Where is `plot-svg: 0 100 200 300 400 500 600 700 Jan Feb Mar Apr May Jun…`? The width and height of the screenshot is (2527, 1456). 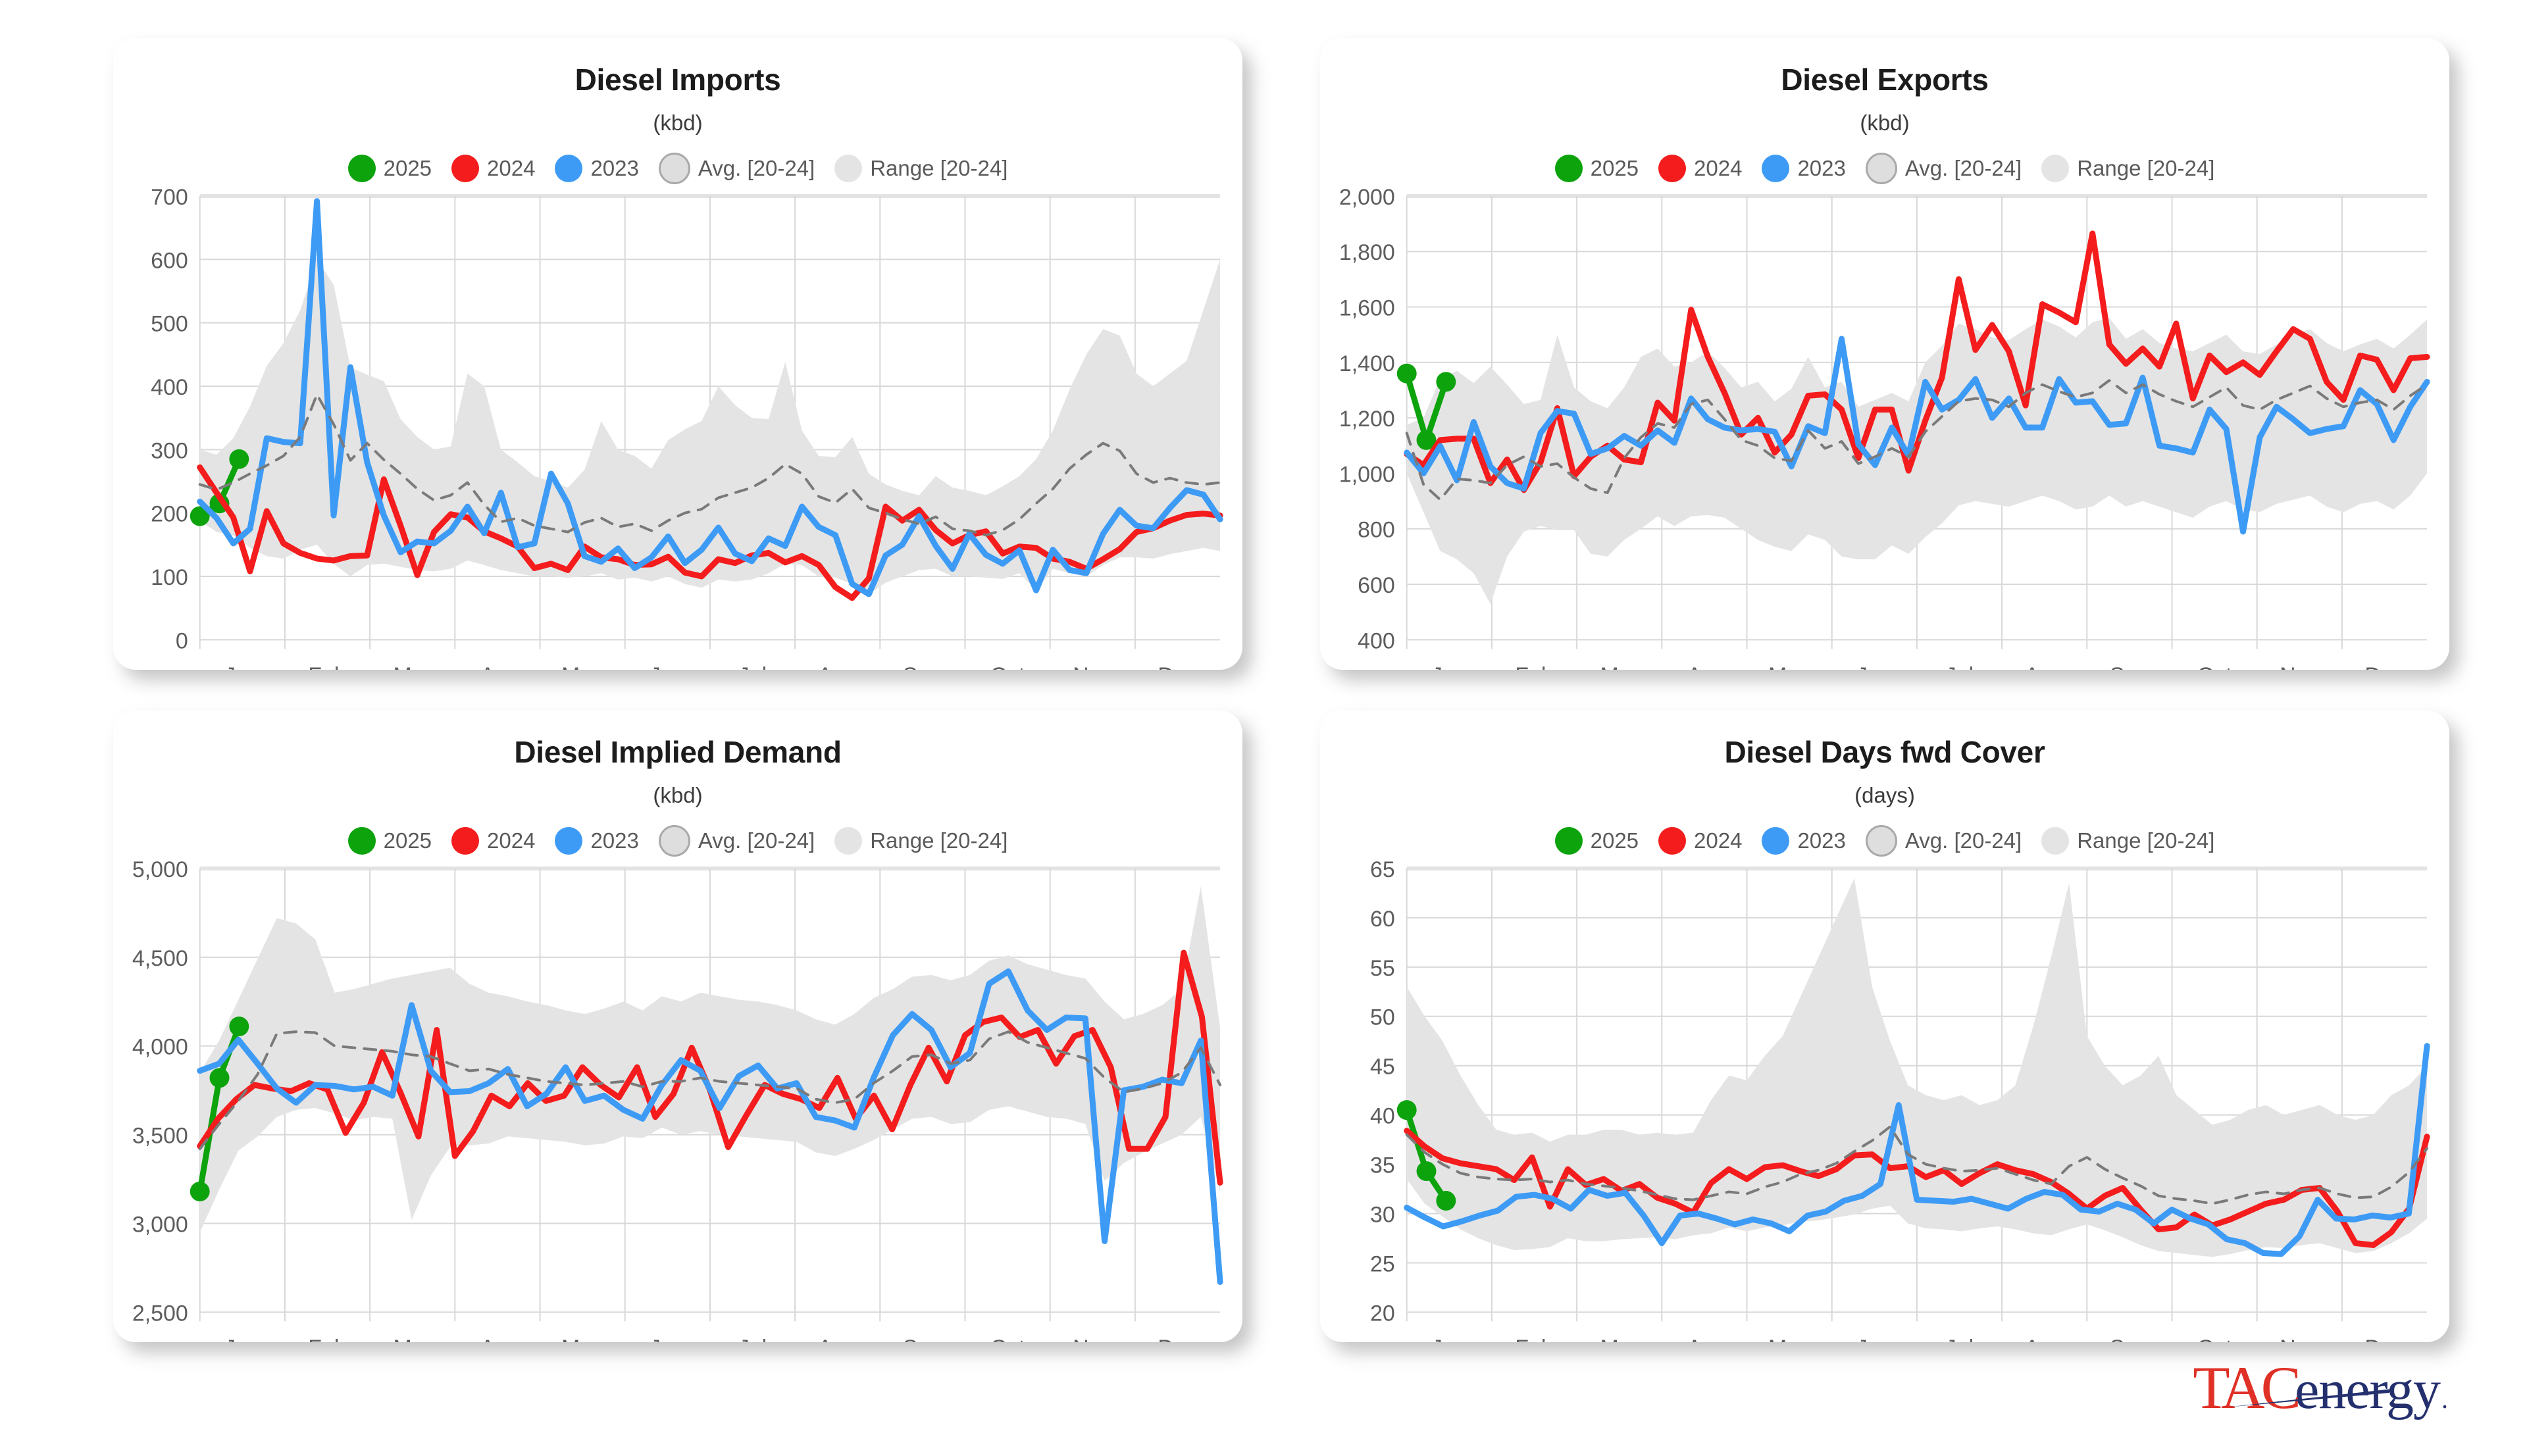
plot-svg: 0 100 200 300 400 500 600 700 Jan Feb Mar Apr May Jun… is located at coordinates (687, 427).